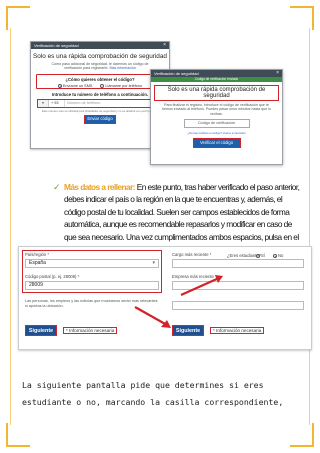  Describe the element at coordinates (216, 143) in the screenshot. I see `verify-code-button: Verificar el código` at that location.